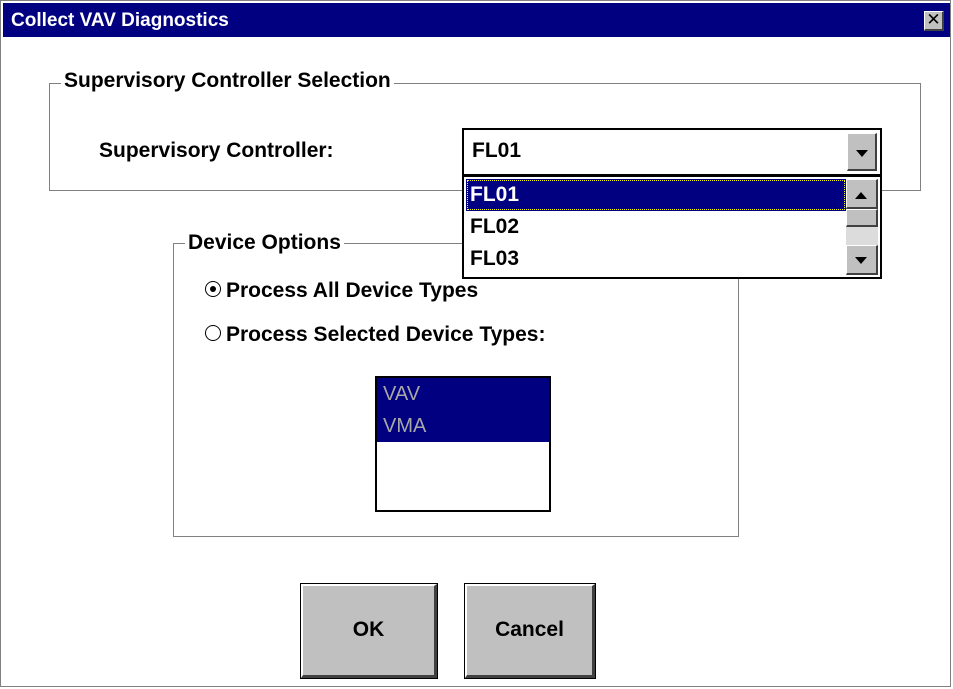 Image resolution: width=953 pixels, height=689 pixels. Describe the element at coordinates (862, 152) in the screenshot. I see `chevron-down-icon` at that location.